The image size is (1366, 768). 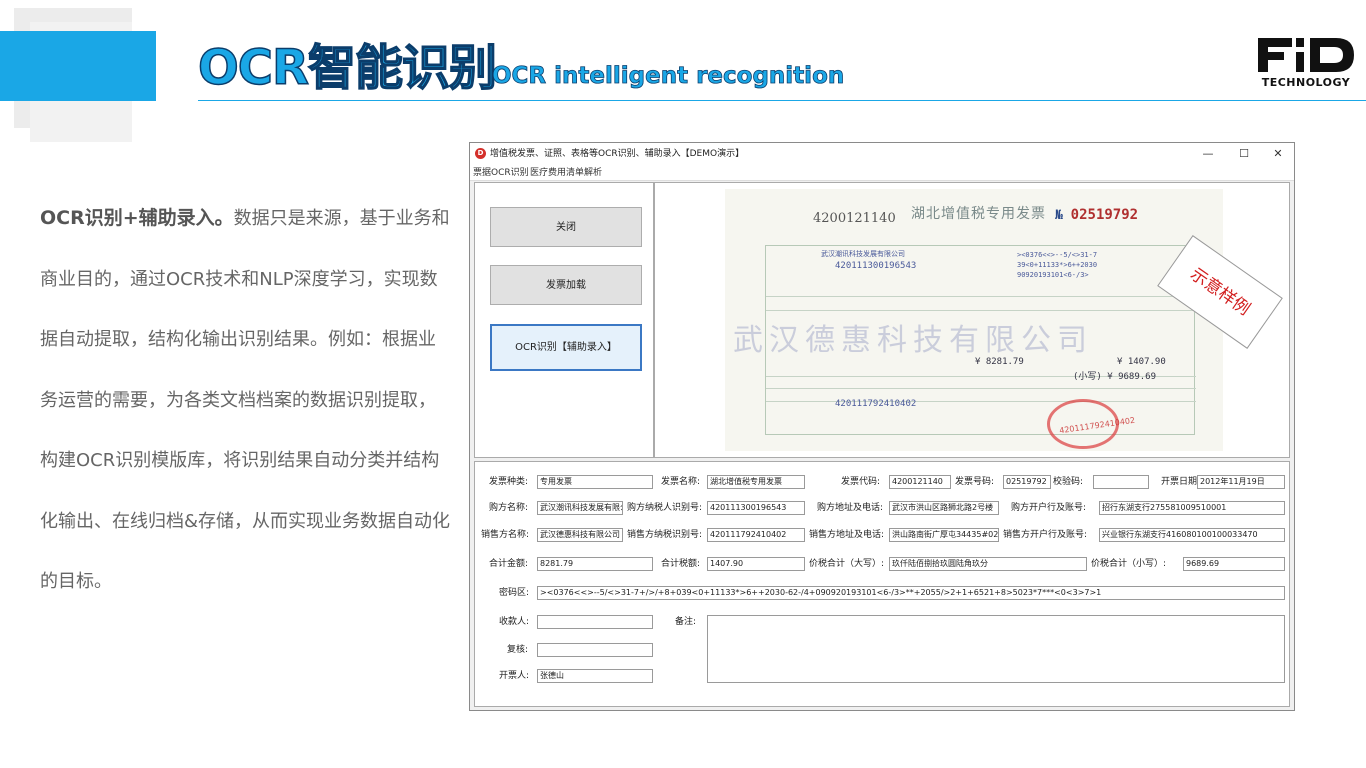 I want to click on issue-date-label: 开票日期:, so click(x=1181, y=482).